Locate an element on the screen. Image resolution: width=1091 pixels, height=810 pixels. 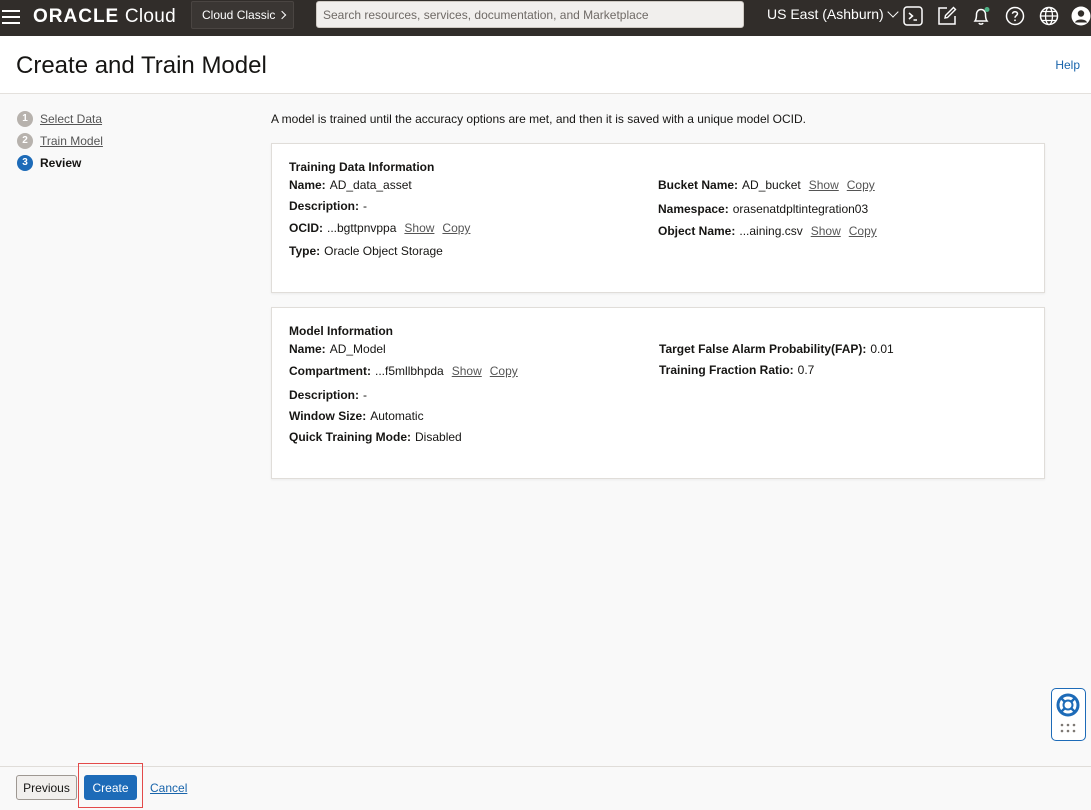
field-value: AD_bucket is located at coordinates (771, 185).